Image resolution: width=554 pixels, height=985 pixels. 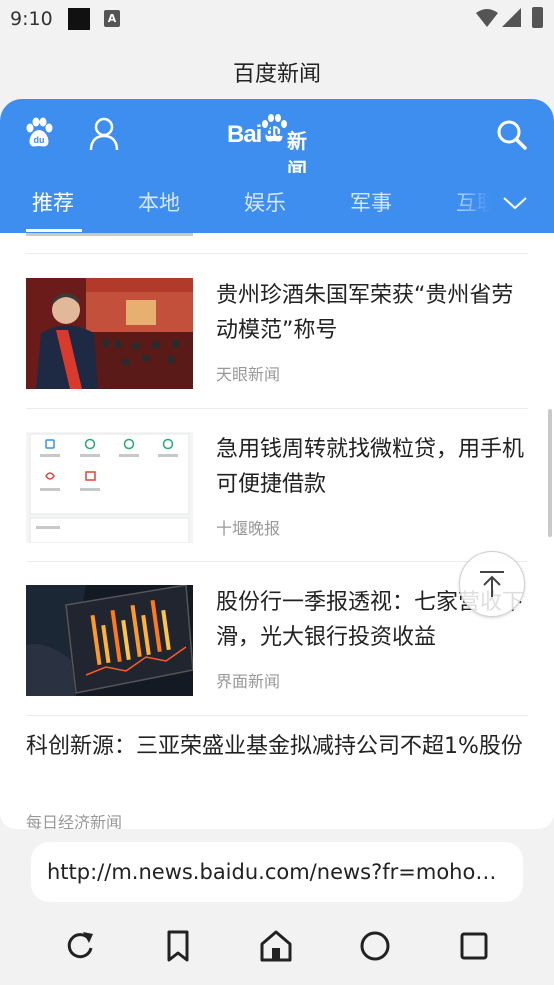 I want to click on site-header: du Bai du 新闻, so click(x=277, y=140).